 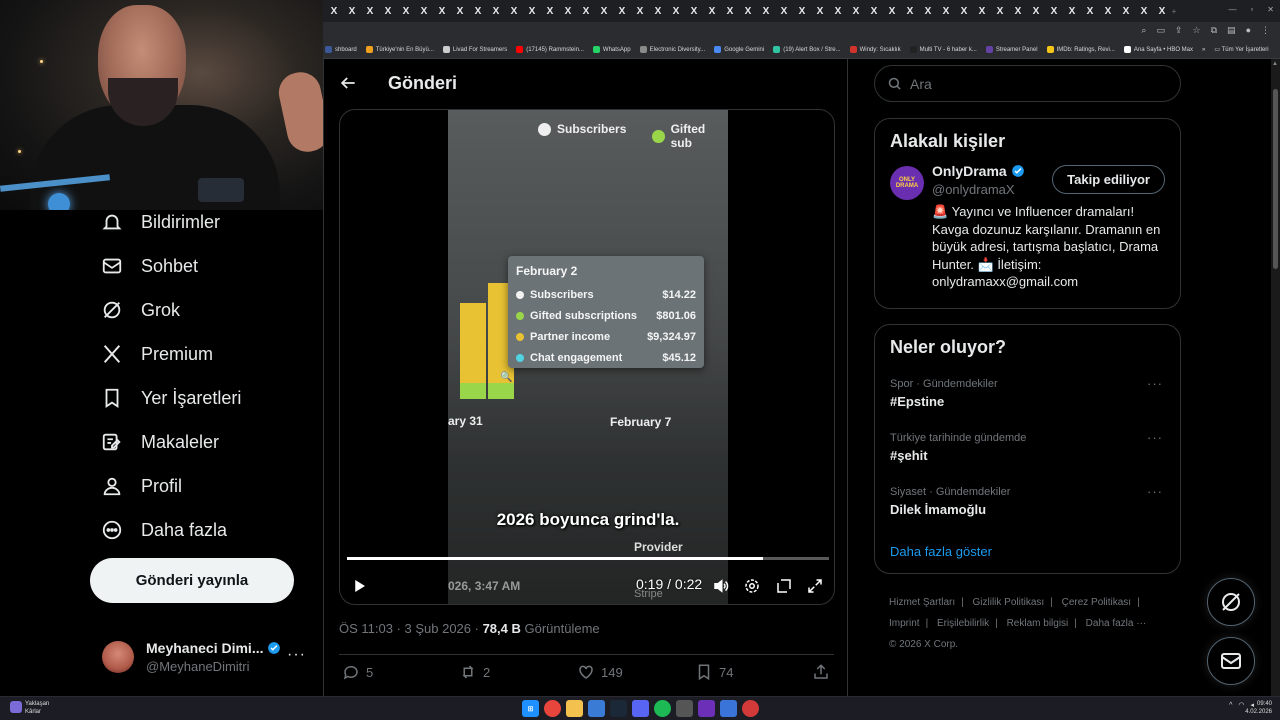 What do you see at coordinates (1158, 49) in the screenshot?
I see `bookmark-item: Ana Sayfa • HBO Max` at bounding box center [1158, 49].